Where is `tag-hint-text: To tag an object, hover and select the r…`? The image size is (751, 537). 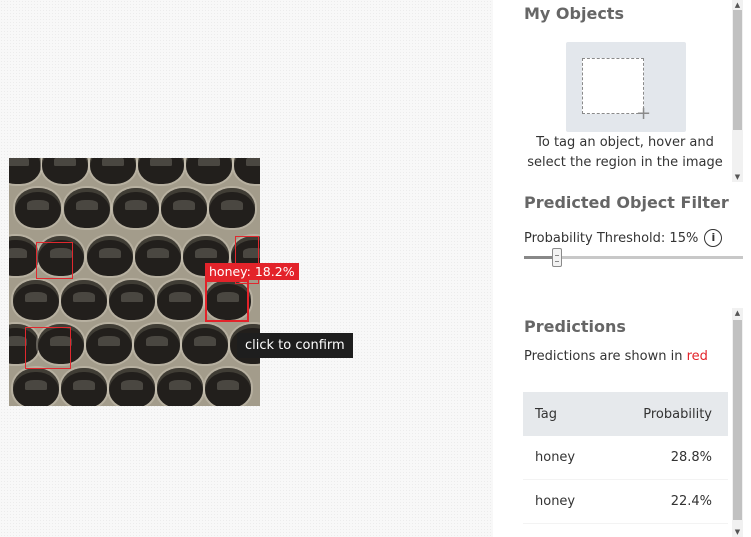 tag-hint-text: To tag an object, hover and select the r… is located at coordinates (625, 153).